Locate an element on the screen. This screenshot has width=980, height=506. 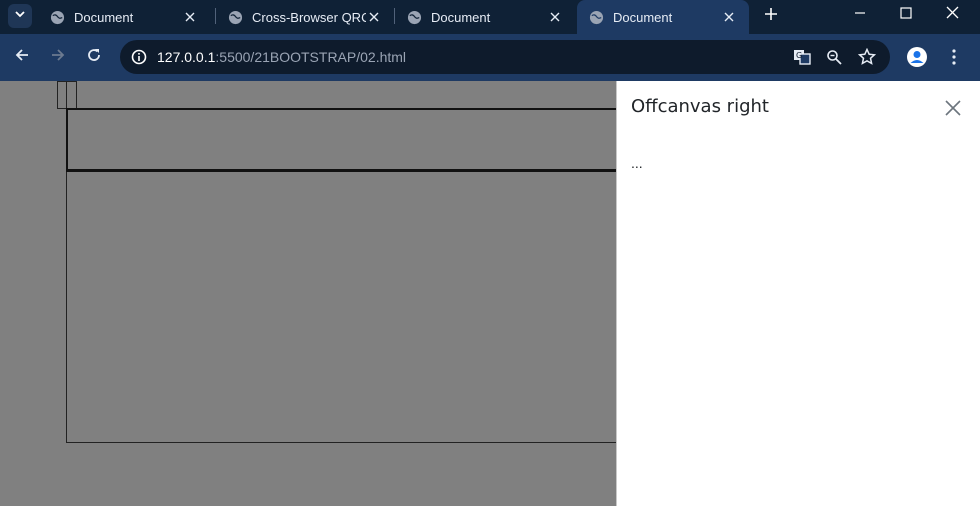
star-icon is located at coordinates (867, 57).